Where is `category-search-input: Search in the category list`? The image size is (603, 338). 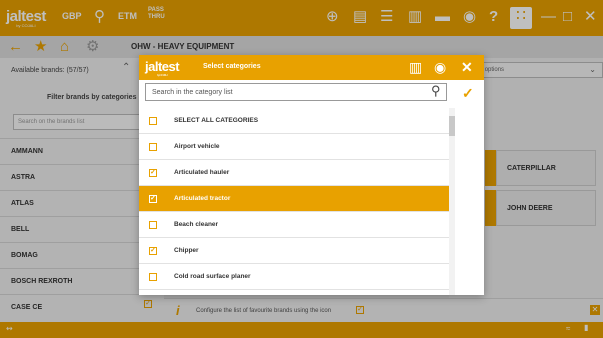
category-search-input: Search in the category list is located at coordinates (296, 92).